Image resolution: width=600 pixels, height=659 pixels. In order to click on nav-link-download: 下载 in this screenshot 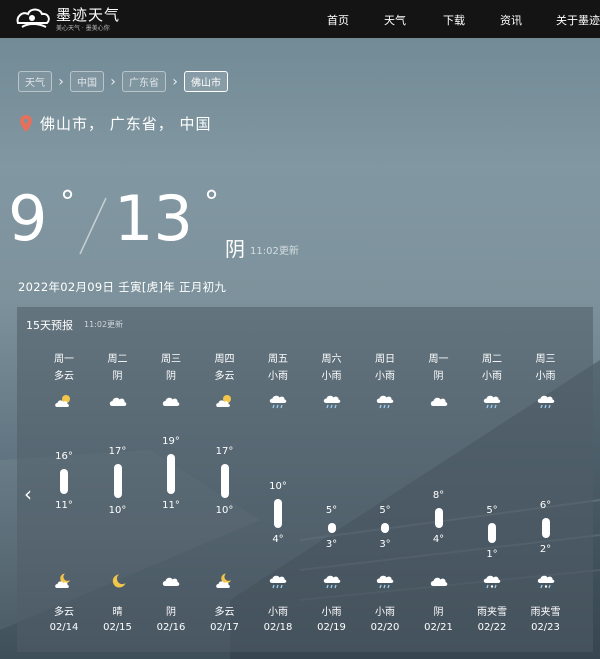, I will do `click(454, 20)`.